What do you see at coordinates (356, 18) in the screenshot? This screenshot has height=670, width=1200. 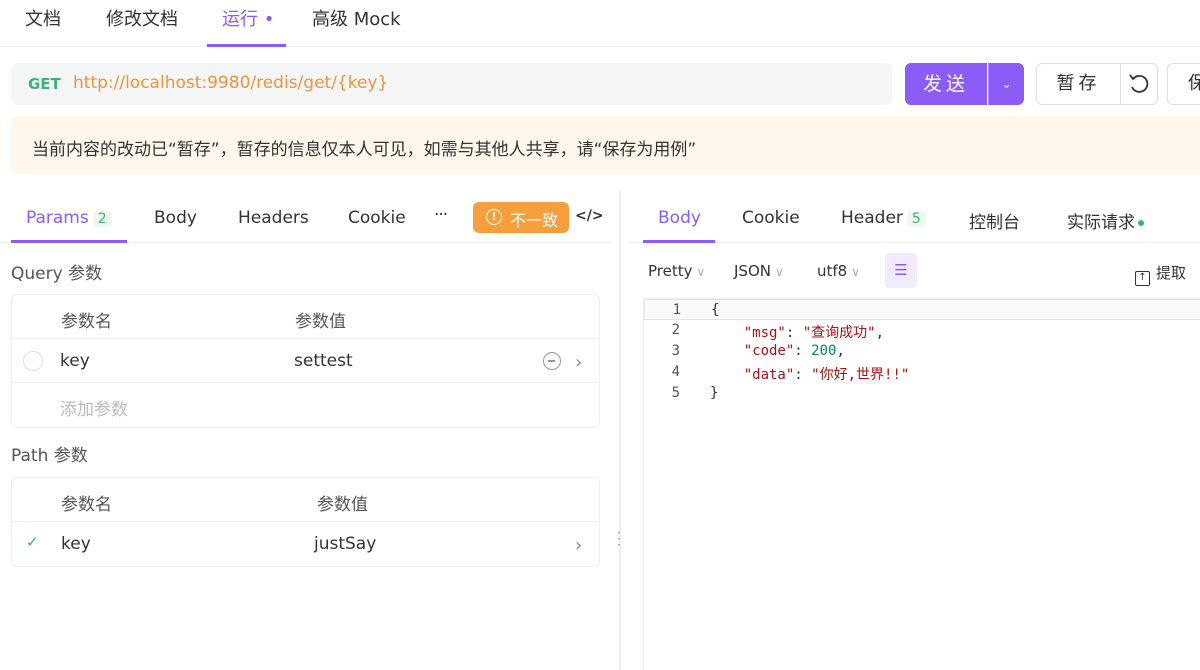 I see `tab-advanced-mock: 高级 Mock` at bounding box center [356, 18].